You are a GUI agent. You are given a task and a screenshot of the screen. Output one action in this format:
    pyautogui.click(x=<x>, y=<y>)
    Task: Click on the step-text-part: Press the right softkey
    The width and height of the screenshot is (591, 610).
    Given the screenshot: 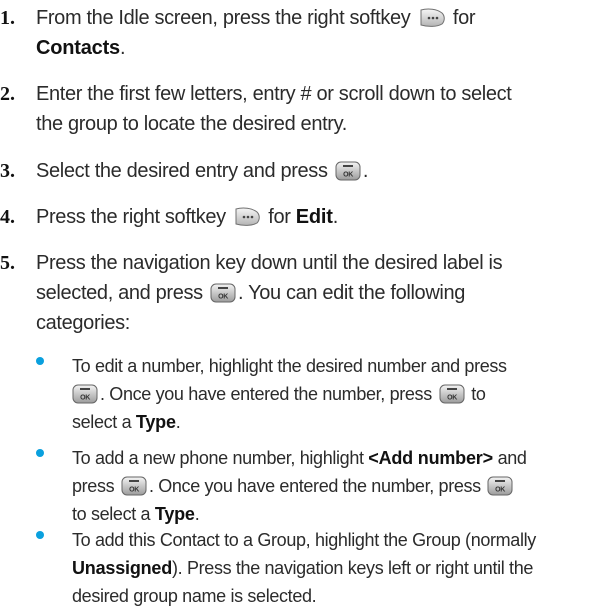 What is the action you would take?
    pyautogui.click(x=131, y=217)
    